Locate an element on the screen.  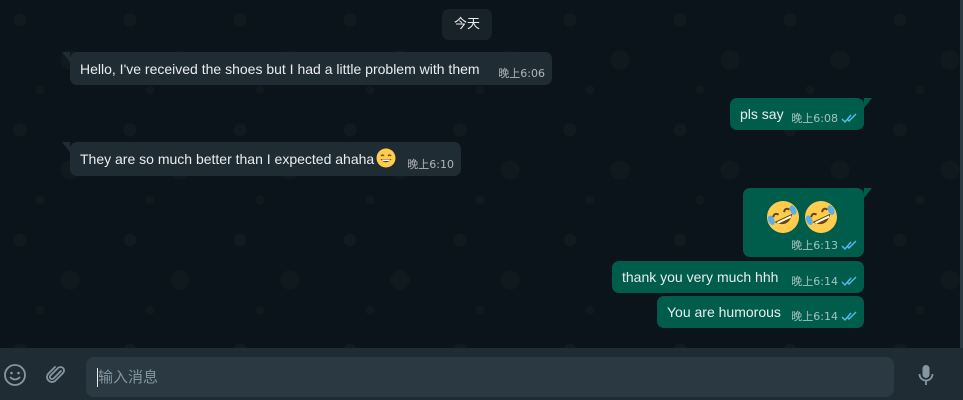
message-time-wrap: 晚上6:08 is located at coordinates (824, 118).